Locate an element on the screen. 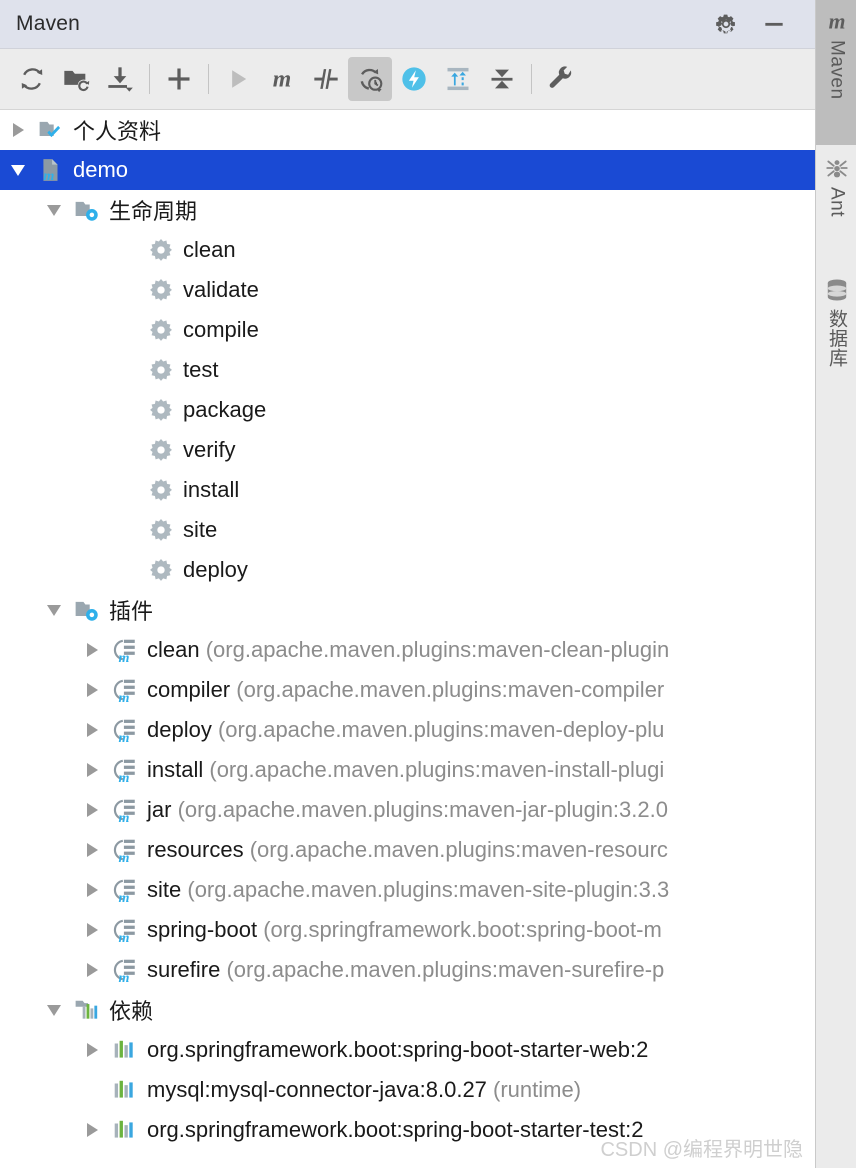 The height and width of the screenshot is (1168, 856). tree-node-dependencies: 依赖 is located at coordinates (407, 1010).